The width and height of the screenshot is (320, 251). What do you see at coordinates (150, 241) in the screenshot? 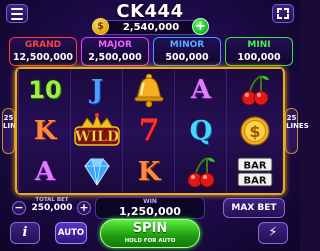
I see `spin-hint: HOLD FOR AUTO` at bounding box center [150, 241].